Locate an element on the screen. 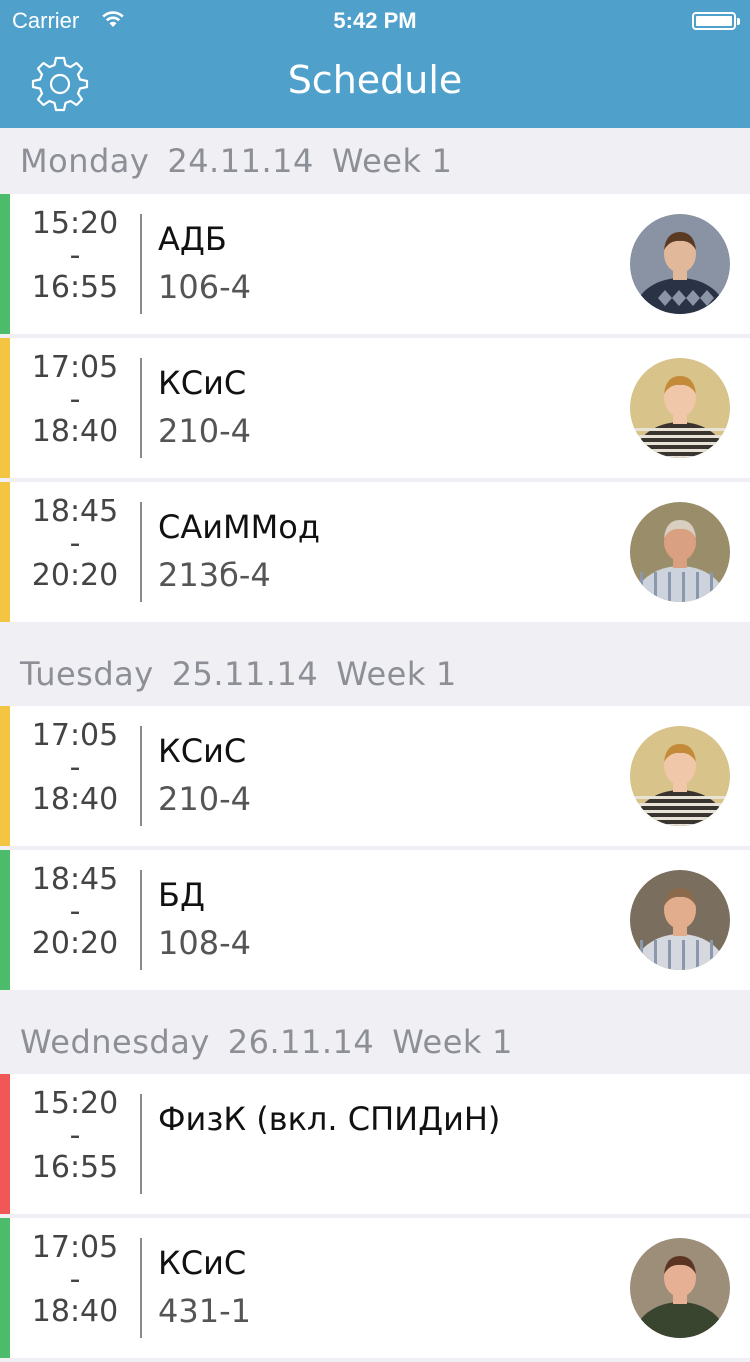 This screenshot has height=1362, width=750. lesson-row: 18:45-20:20 БД 108-4 is located at coordinates (375, 920).